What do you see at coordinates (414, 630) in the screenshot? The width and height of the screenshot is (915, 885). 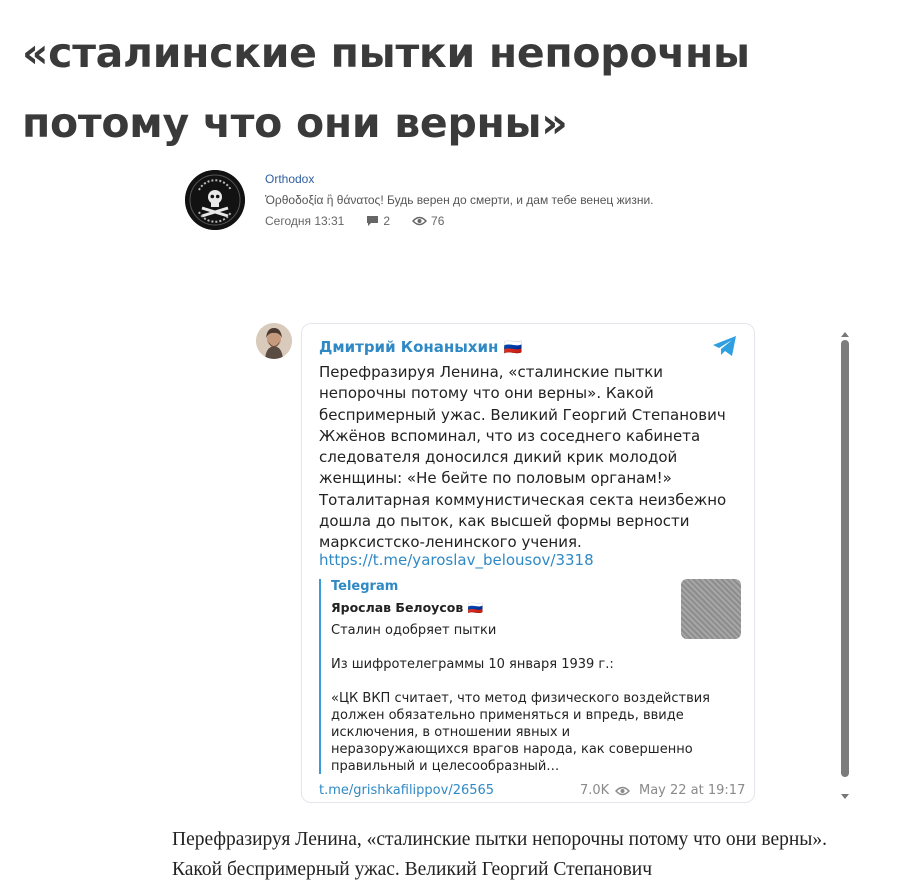 I see `link-preview-headline: Сталин одобряет пытки` at bounding box center [414, 630].